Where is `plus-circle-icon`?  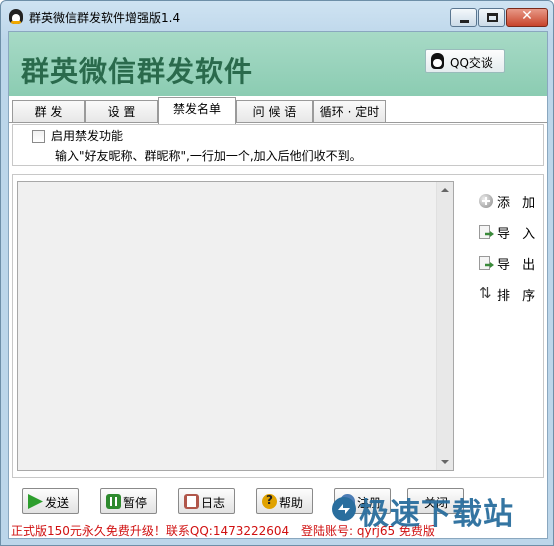 plus-circle-icon is located at coordinates (486, 201).